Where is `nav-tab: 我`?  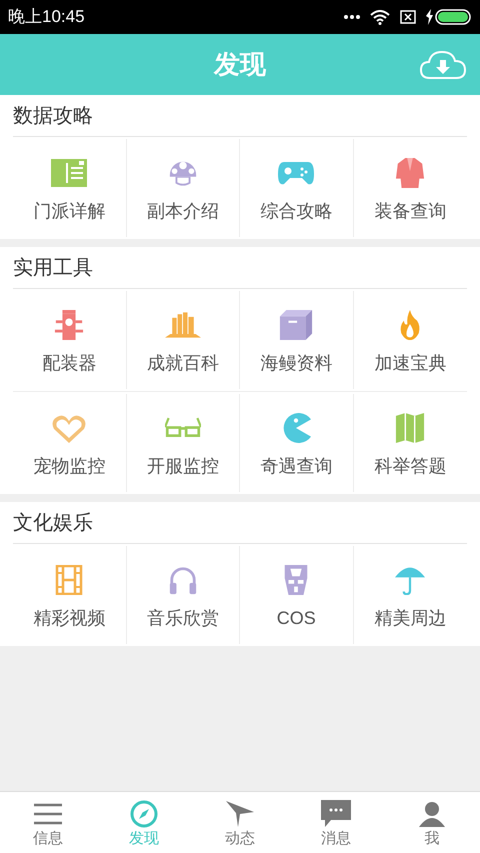 nav-tab: 我 is located at coordinates (432, 822).